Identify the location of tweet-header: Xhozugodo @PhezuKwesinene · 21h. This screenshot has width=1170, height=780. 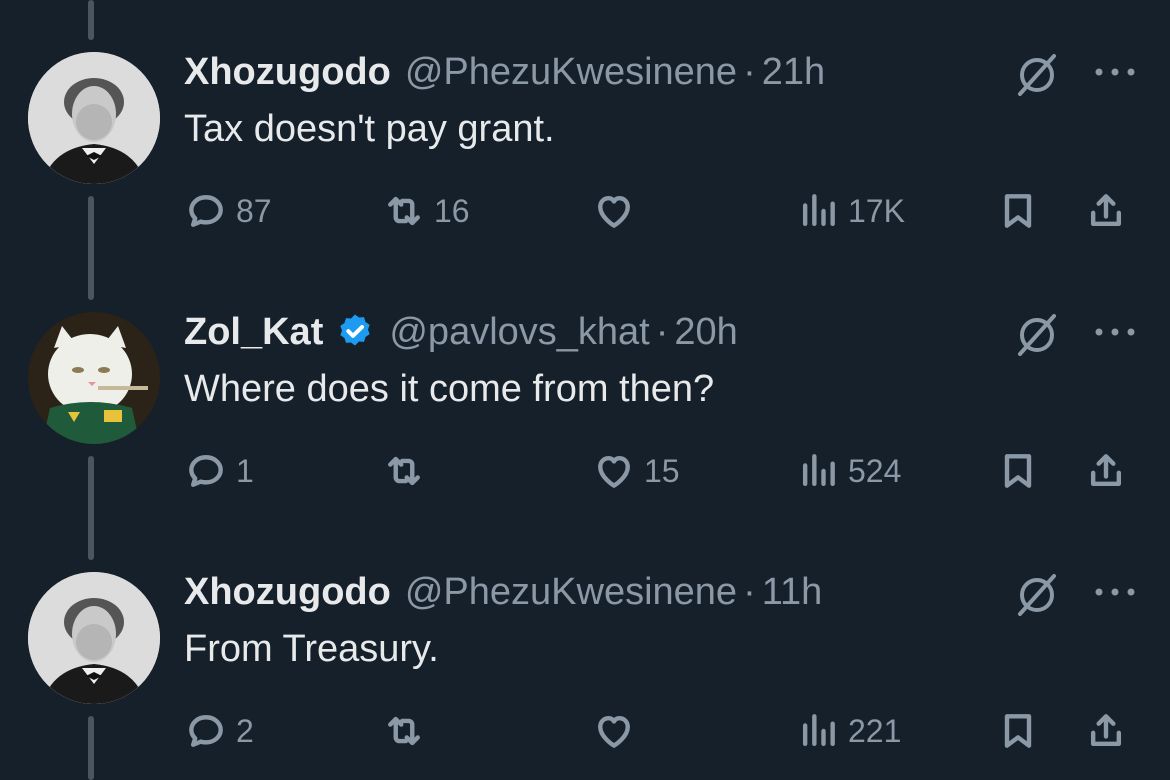
(504, 72).